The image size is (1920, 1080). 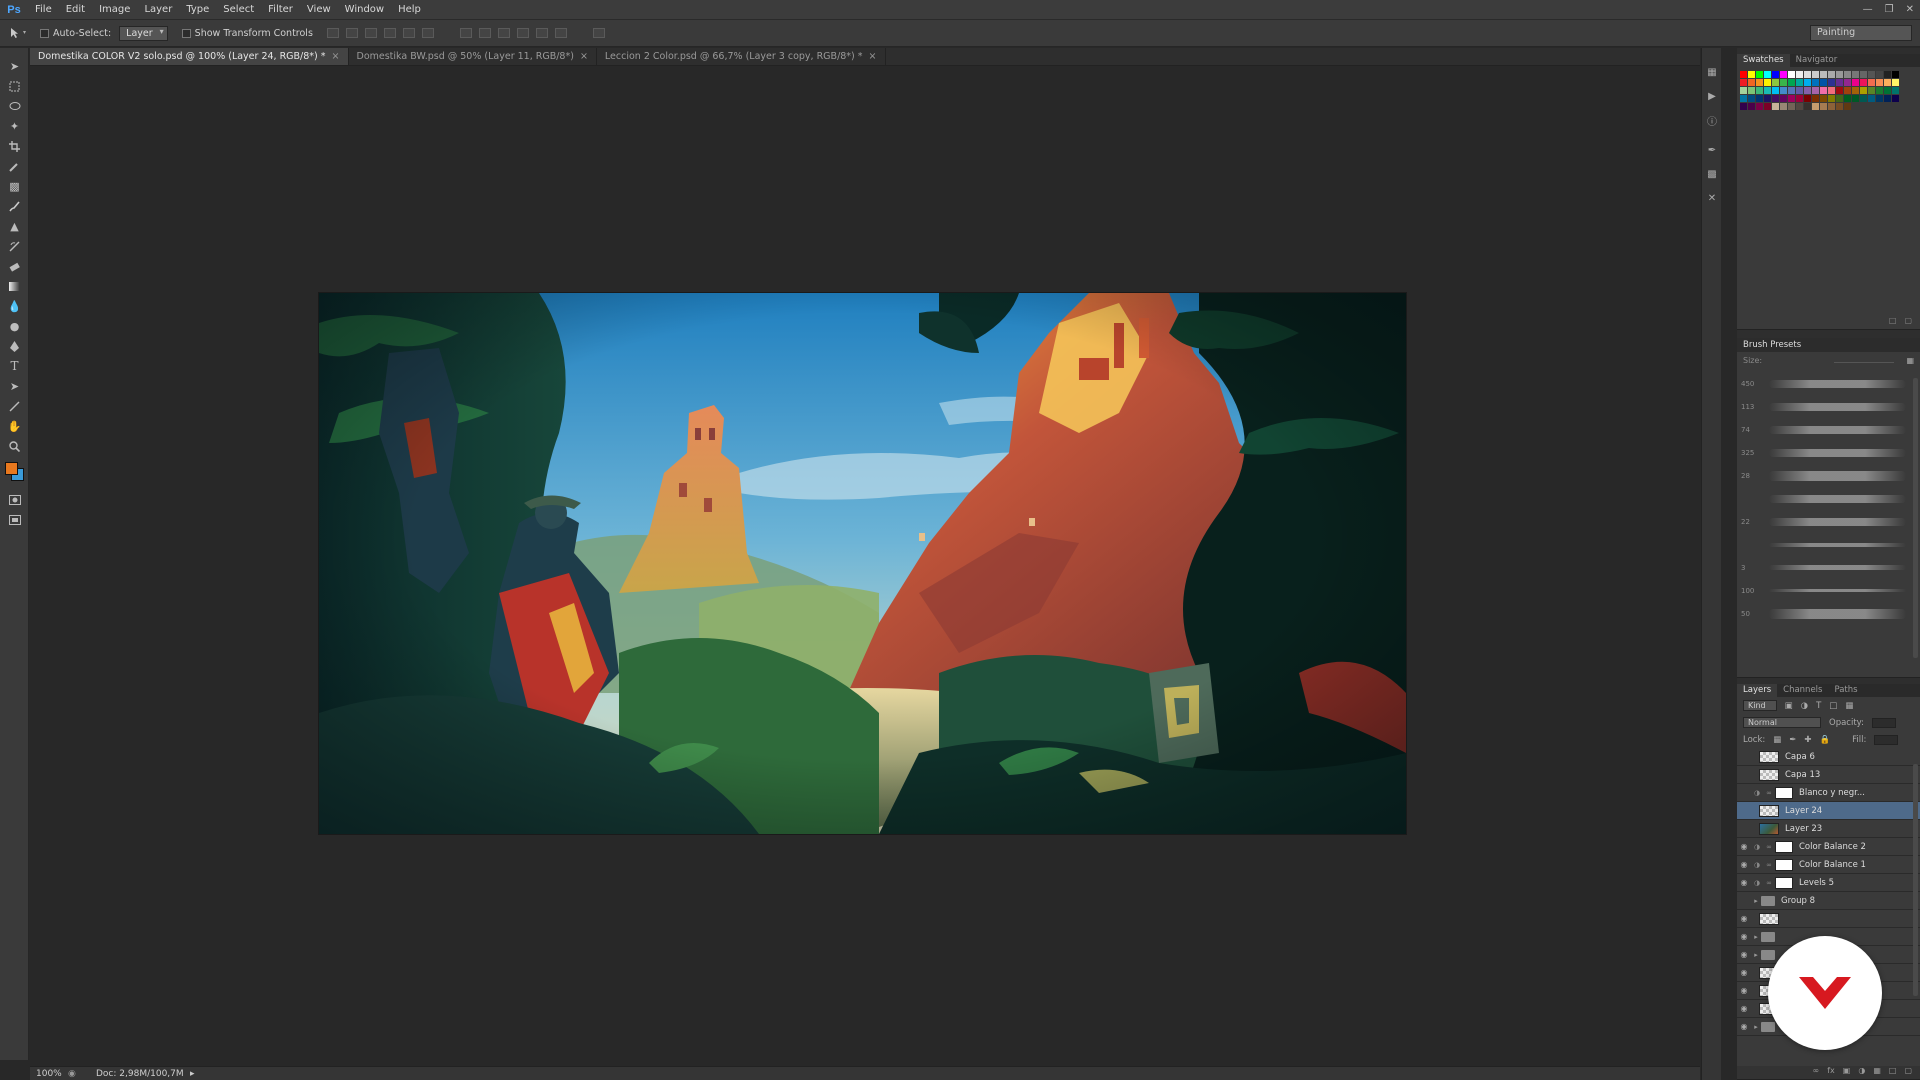 What do you see at coordinates (44, 33) in the screenshot?
I see `auto-select-checkbox` at bounding box center [44, 33].